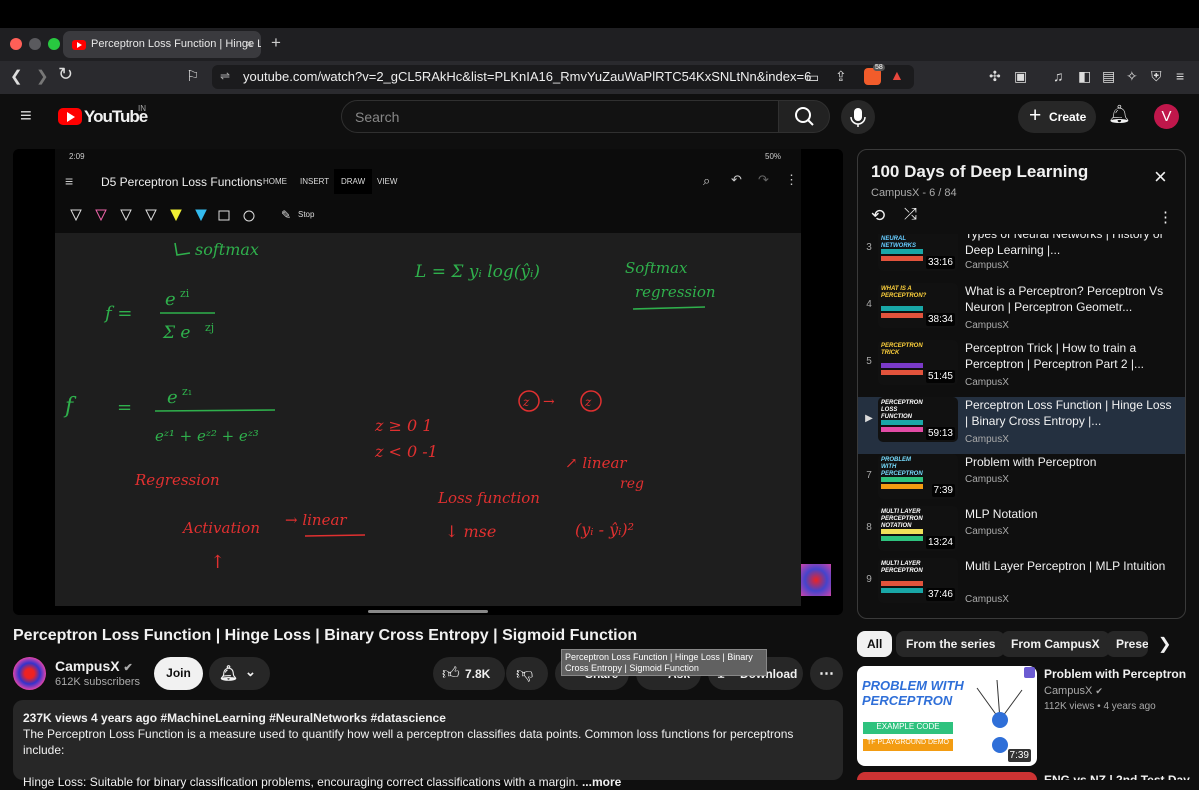  Describe the element at coordinates (910, 215) in the screenshot. I see `shuffle-icon: ⤮` at that location.